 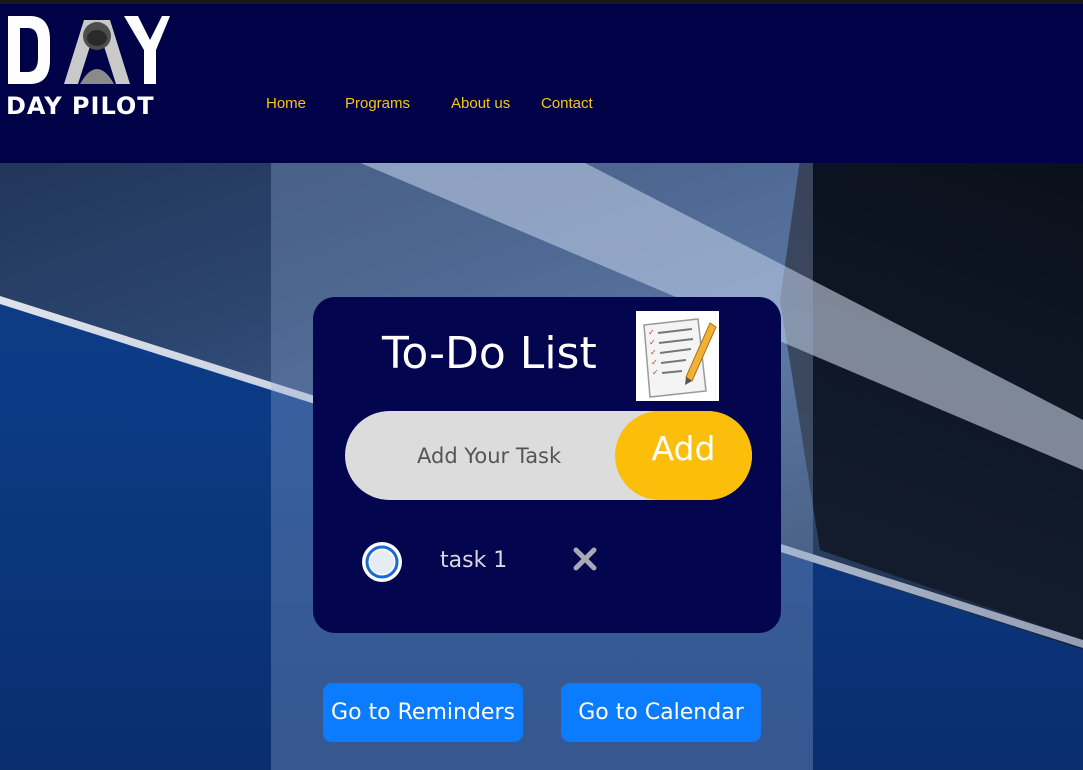 What do you see at coordinates (474, 560) in the screenshot?
I see `task-text: task 1` at bounding box center [474, 560].